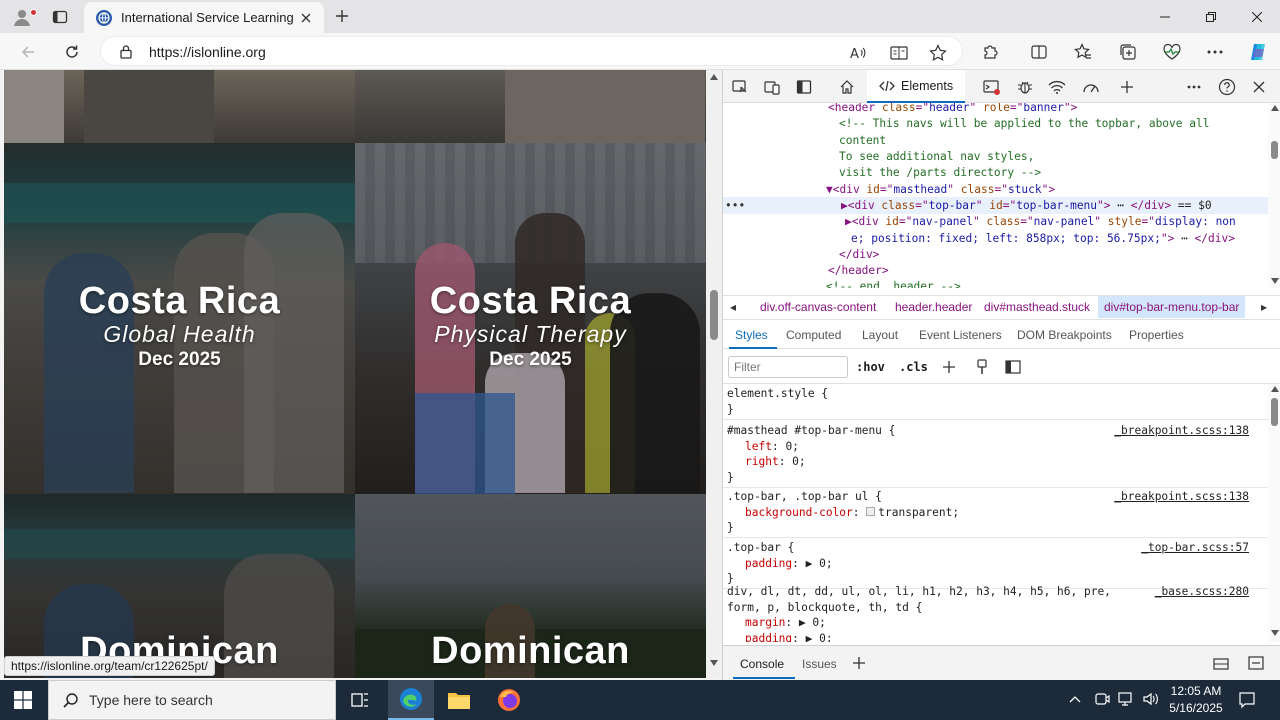 The height and width of the screenshot is (720, 1280). Describe the element at coordinates (992, 87) in the screenshot. I see `console-errors-icon` at that location.